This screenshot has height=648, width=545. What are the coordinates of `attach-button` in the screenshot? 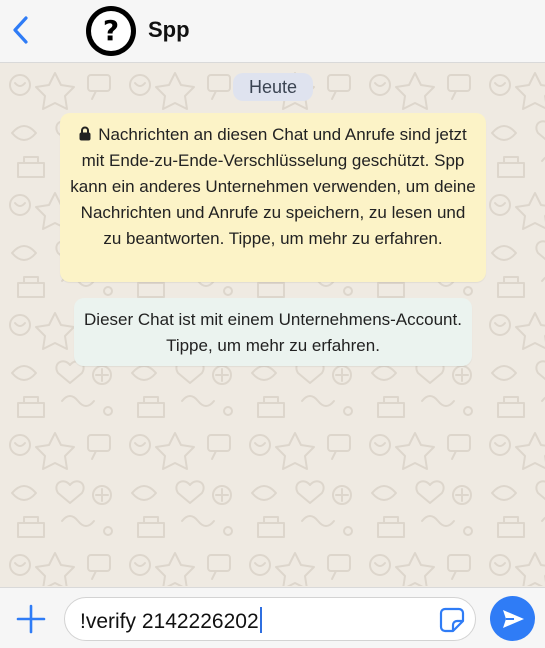 It's located at (31, 619).